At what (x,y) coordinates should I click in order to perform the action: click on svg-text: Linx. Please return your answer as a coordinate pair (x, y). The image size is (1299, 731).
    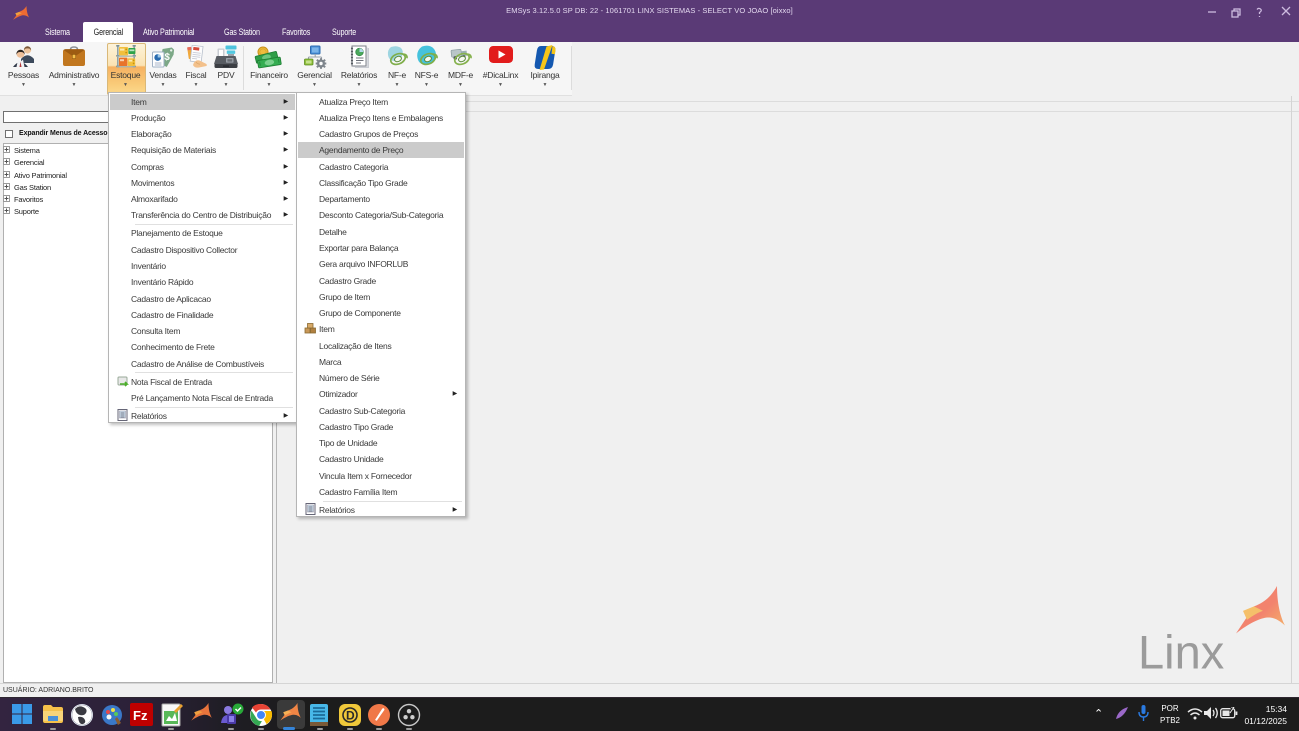
    Looking at the image, I should click on (1181, 650).